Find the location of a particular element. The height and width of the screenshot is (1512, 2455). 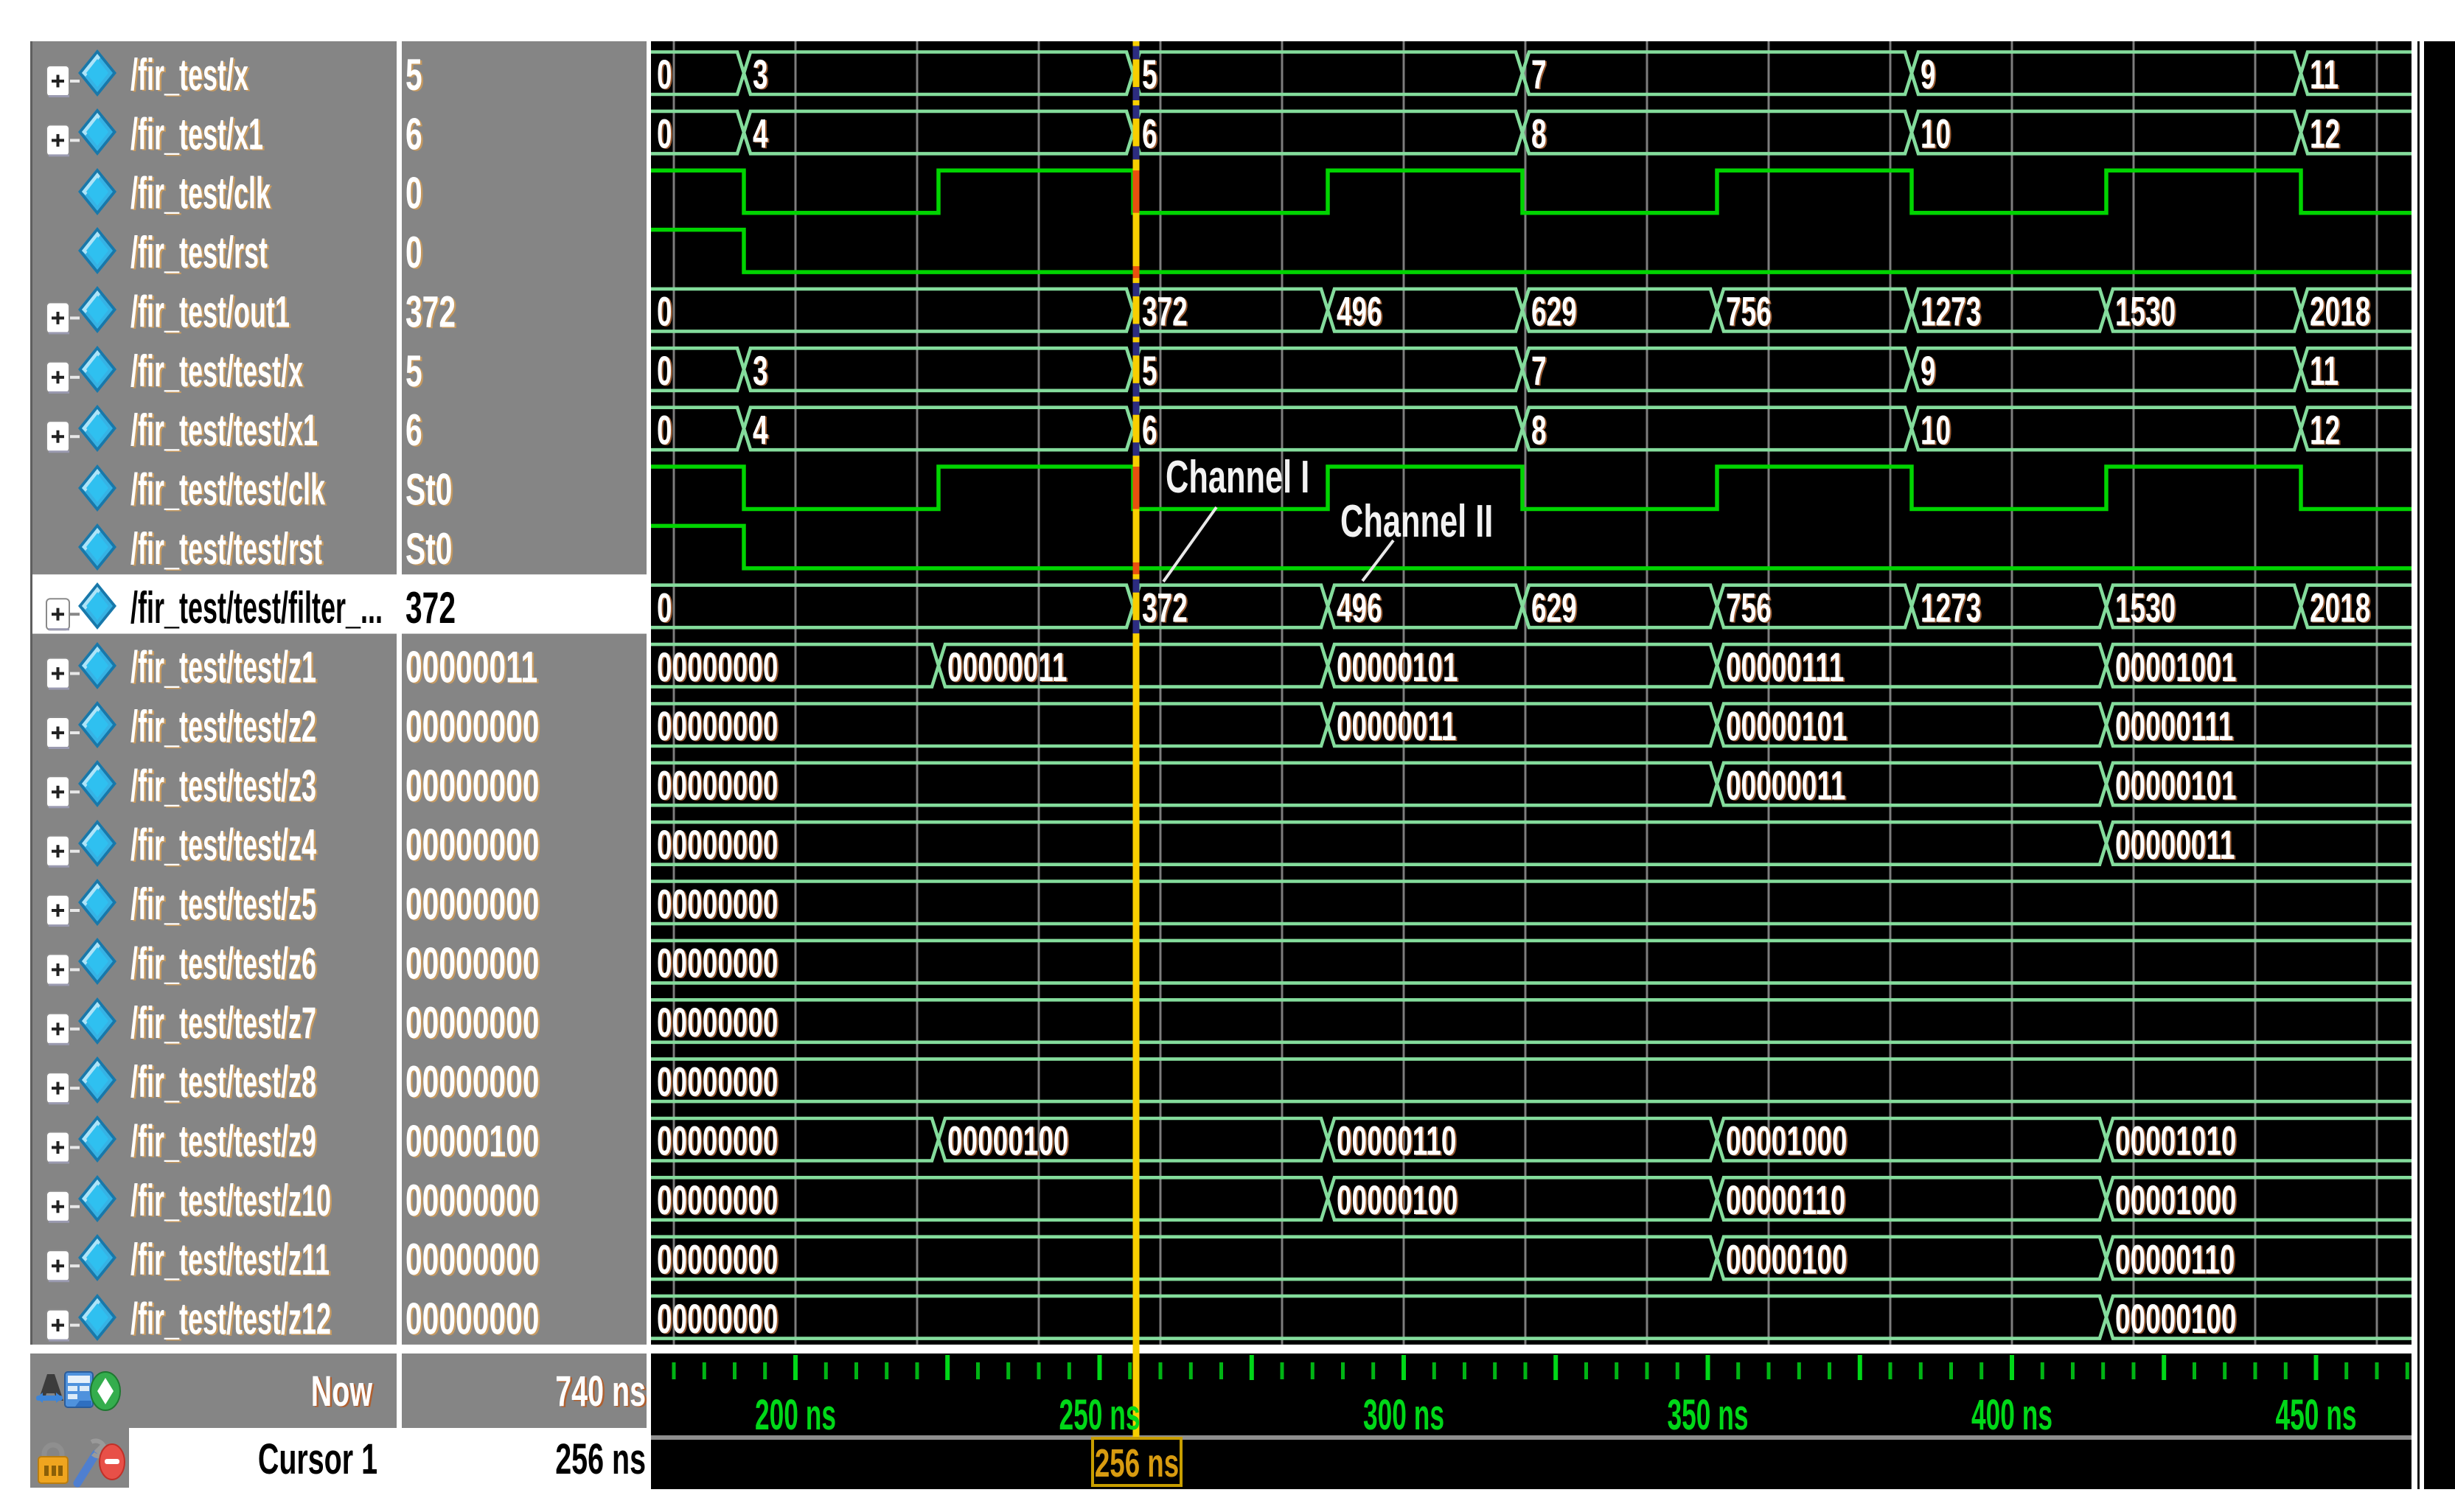

svg-text: 00001001 is located at coordinates (2175, 667).